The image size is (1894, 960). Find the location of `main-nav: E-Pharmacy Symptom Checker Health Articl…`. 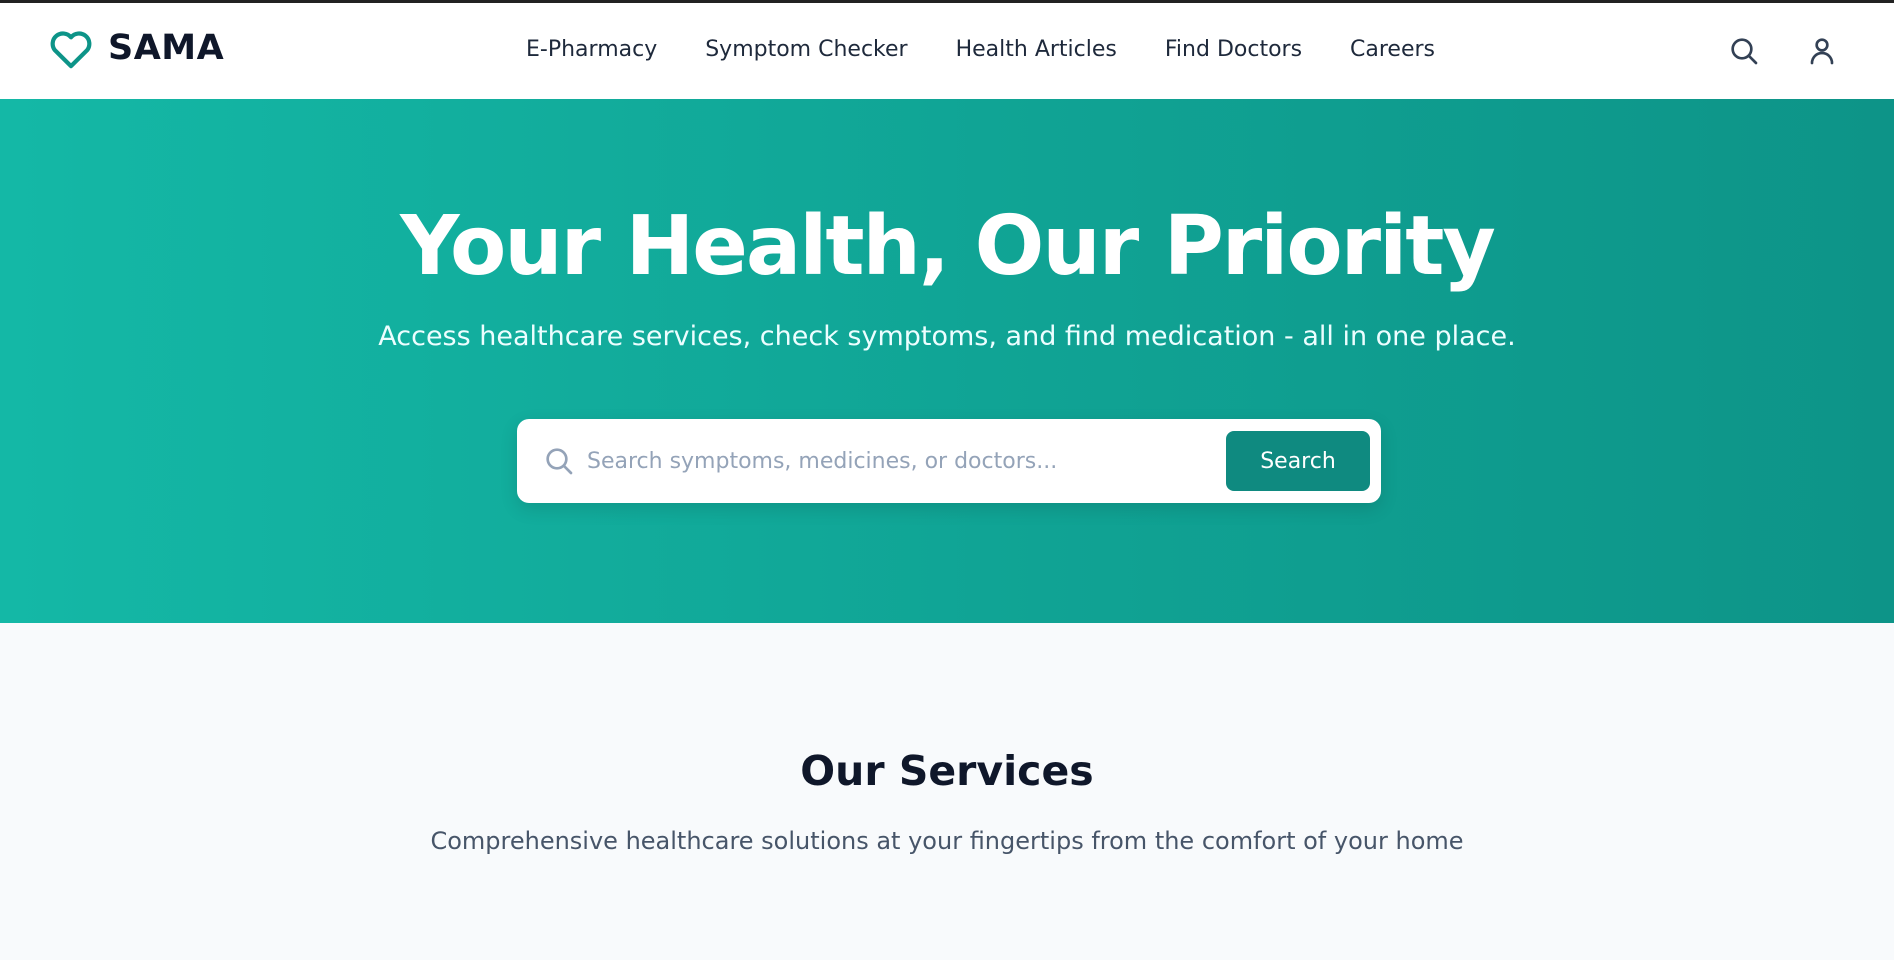

main-nav: E-Pharmacy Symptom Checker Health Articl… is located at coordinates (980, 49).